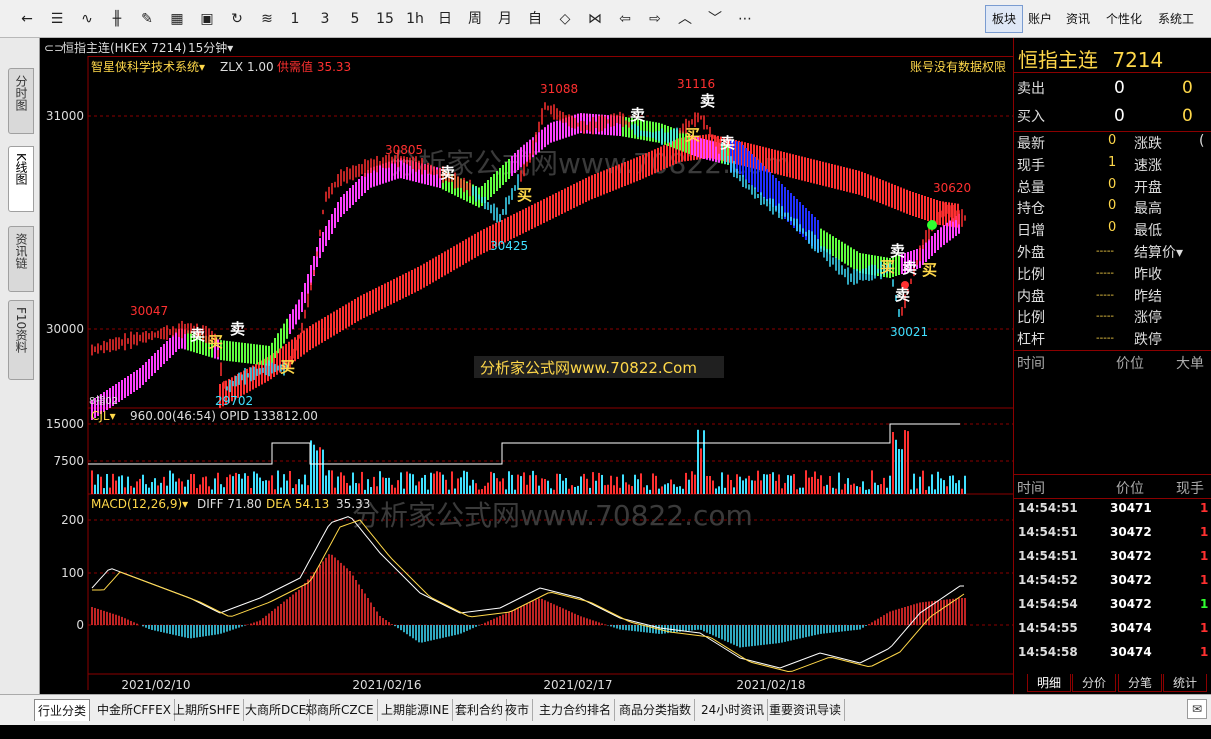 The width and height of the screenshot is (1211, 739). What do you see at coordinates (276, 710) in the screenshot?
I see `market-tab-3: 大商所DCE` at bounding box center [276, 710].